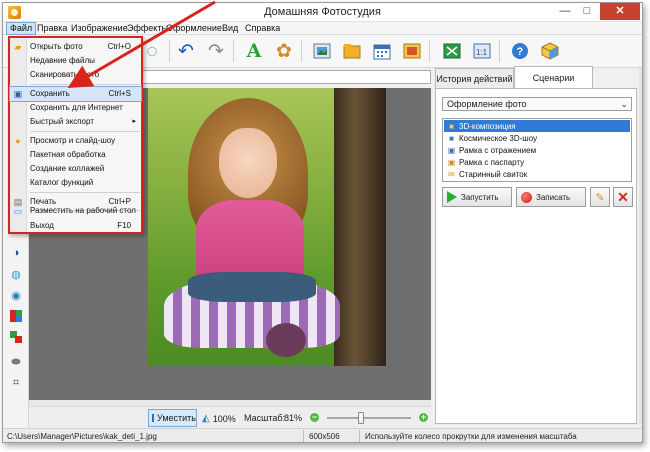 This screenshot has width=650, height=452. I want to click on wand-icon: ✎, so click(600, 197).